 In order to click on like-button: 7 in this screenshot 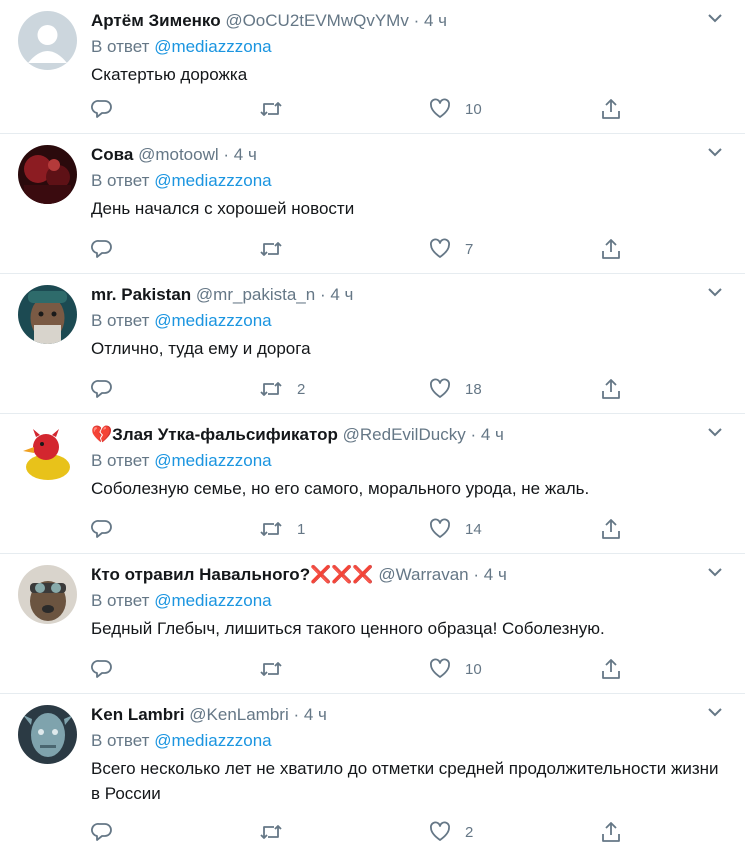, I will do `click(451, 249)`.